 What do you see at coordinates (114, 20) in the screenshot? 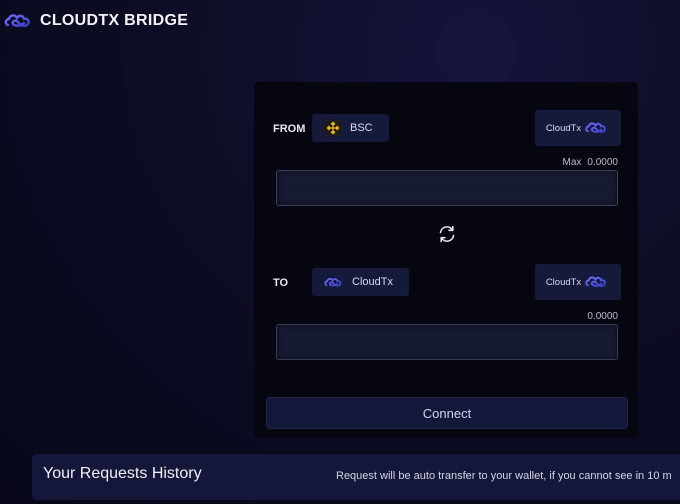
I see `brand-name: CLOUDTX BRIDGE` at bounding box center [114, 20].